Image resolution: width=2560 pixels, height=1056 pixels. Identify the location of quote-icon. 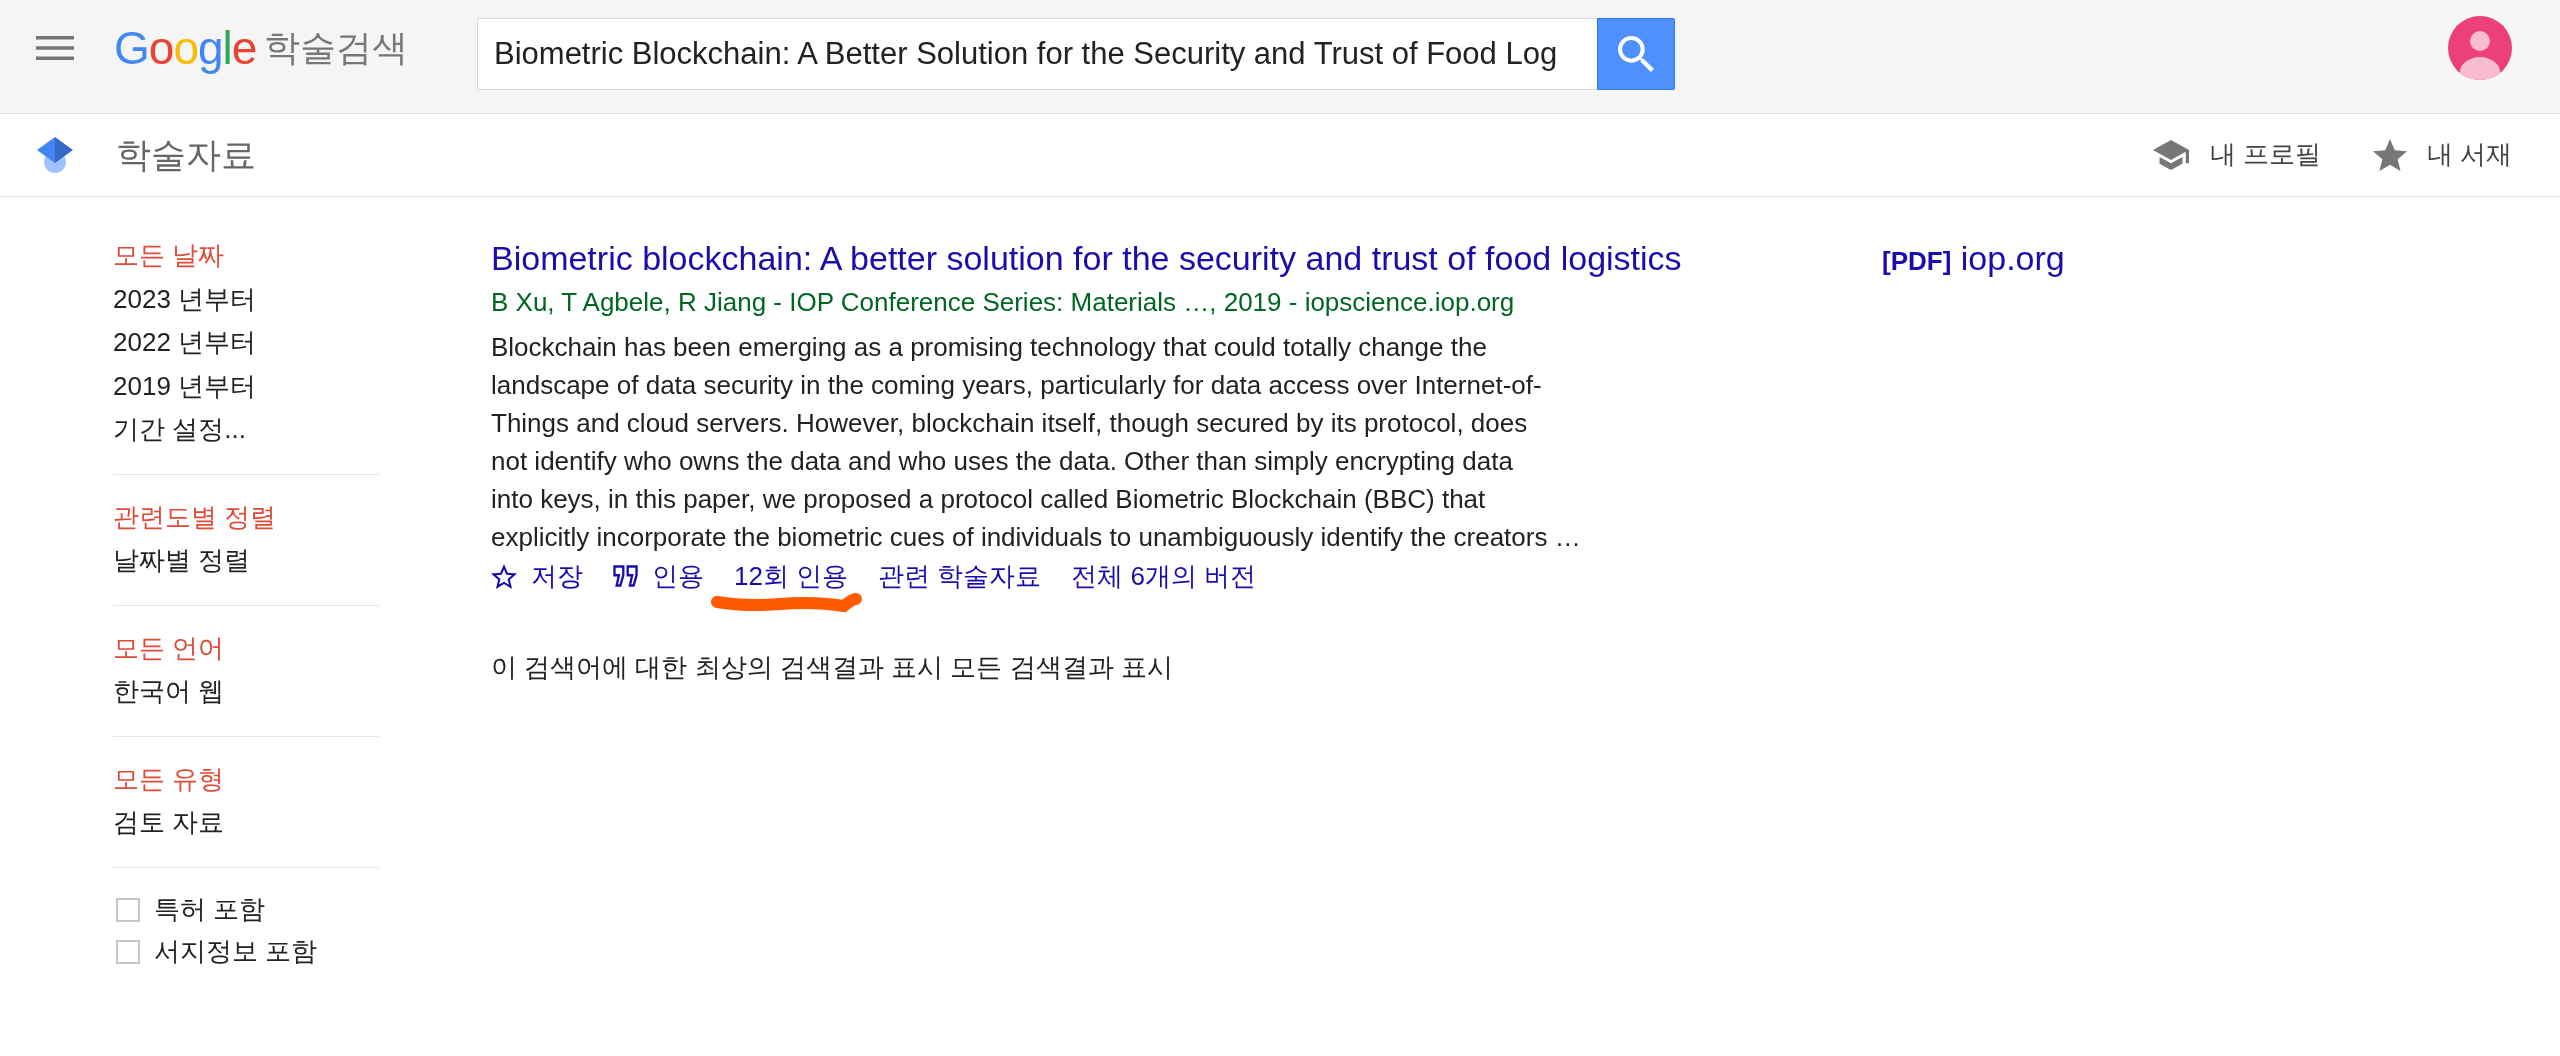
(625, 576).